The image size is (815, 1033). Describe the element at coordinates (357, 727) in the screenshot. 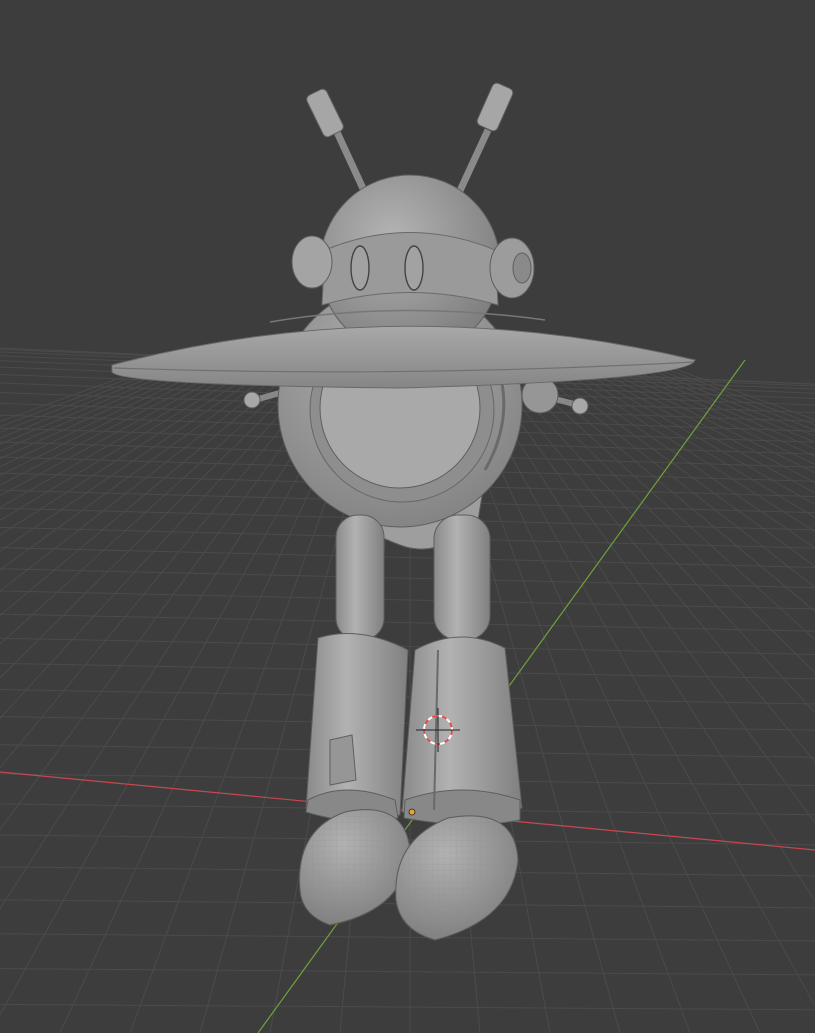

I see `shin-left` at that location.